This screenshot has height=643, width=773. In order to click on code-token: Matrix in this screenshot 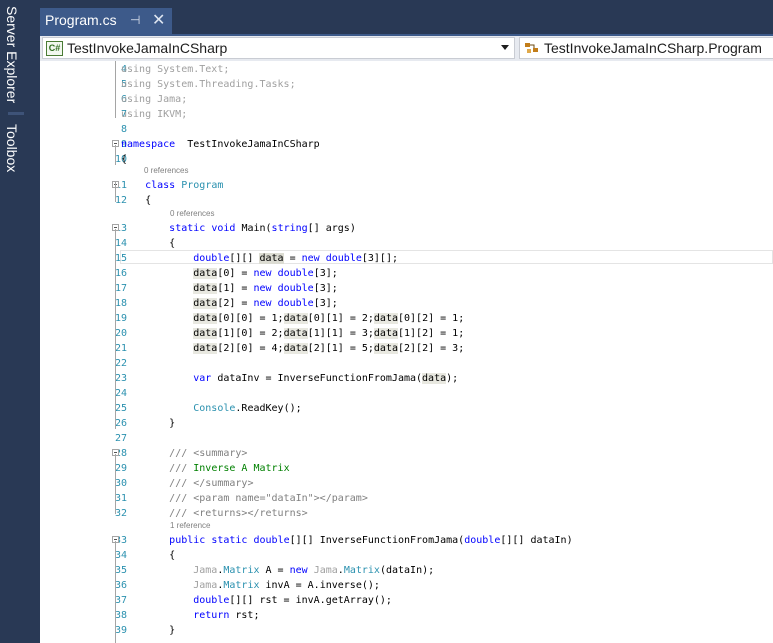, I will do `click(241, 585)`.